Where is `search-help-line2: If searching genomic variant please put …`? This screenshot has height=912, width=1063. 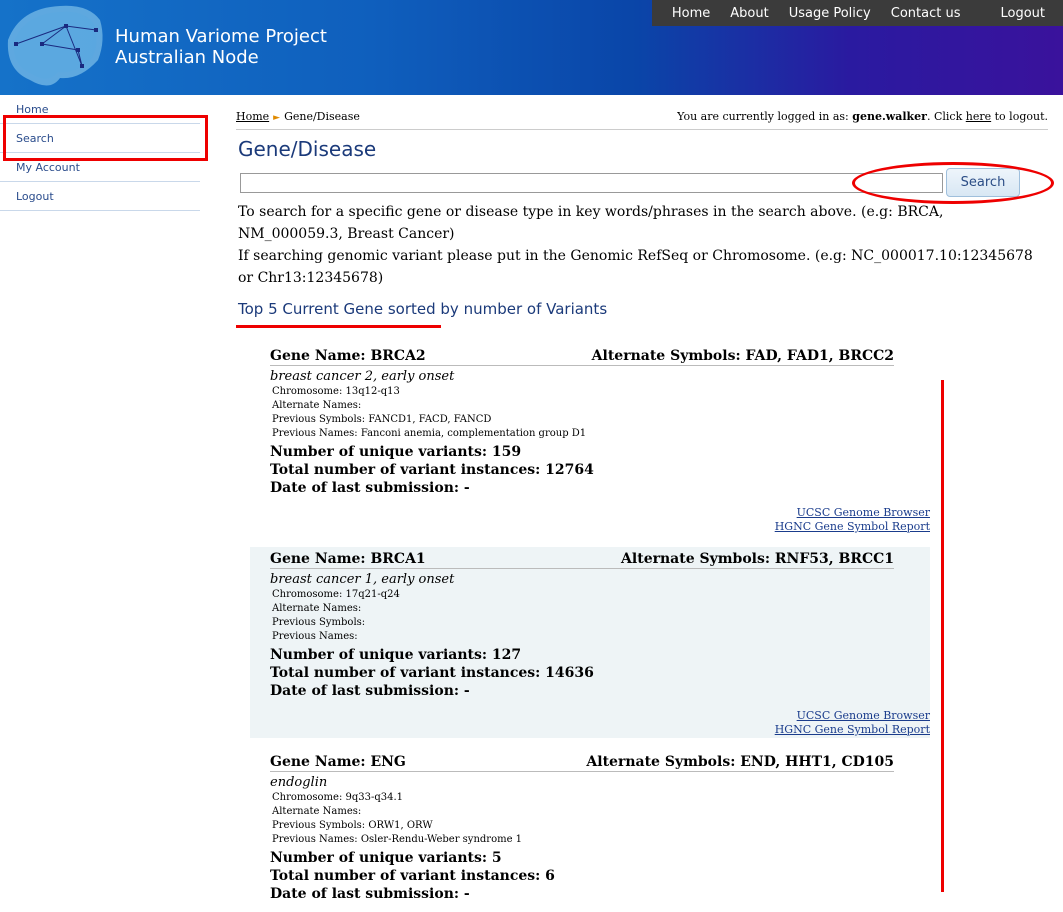
search-help-line2: If searching genomic variant please put … is located at coordinates (635, 267).